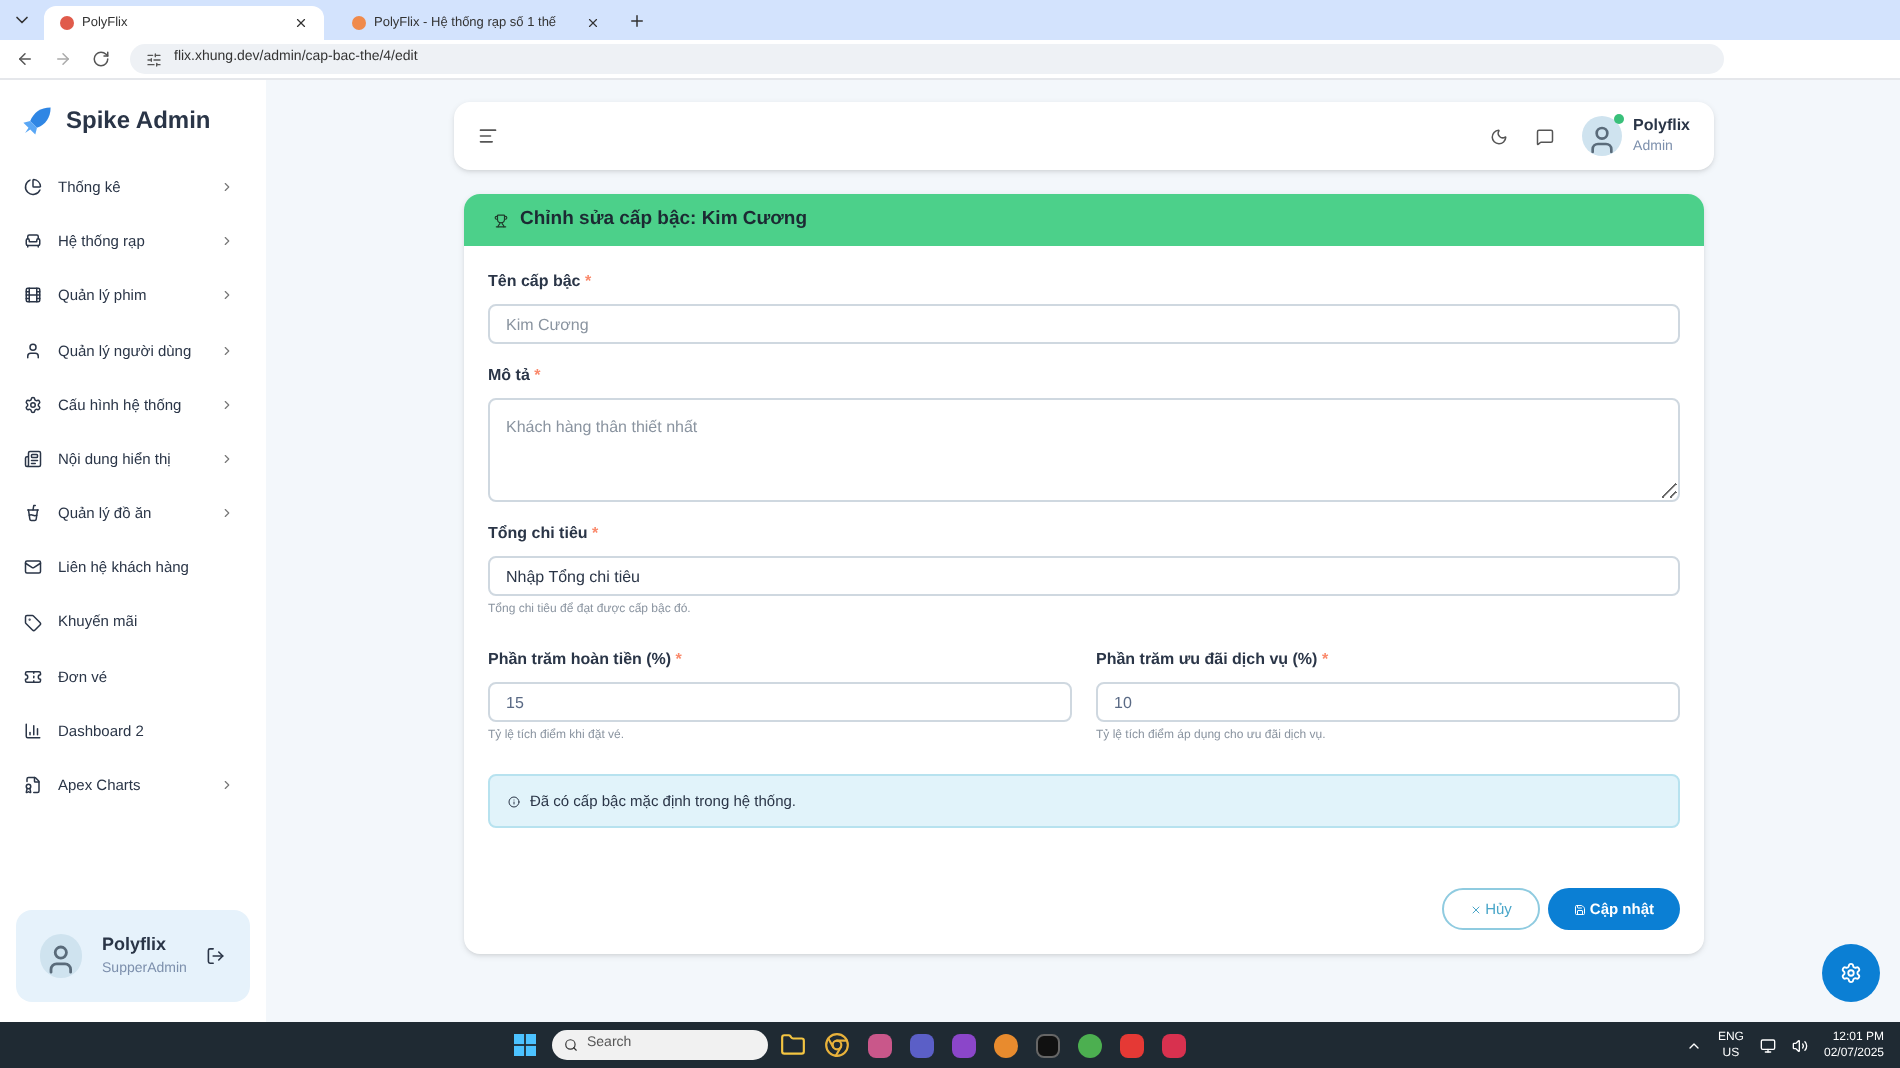 Image resolution: width=1900 pixels, height=1068 pixels. I want to click on field-label: Phần trăm hoàn tiền (%) *, so click(586, 660).